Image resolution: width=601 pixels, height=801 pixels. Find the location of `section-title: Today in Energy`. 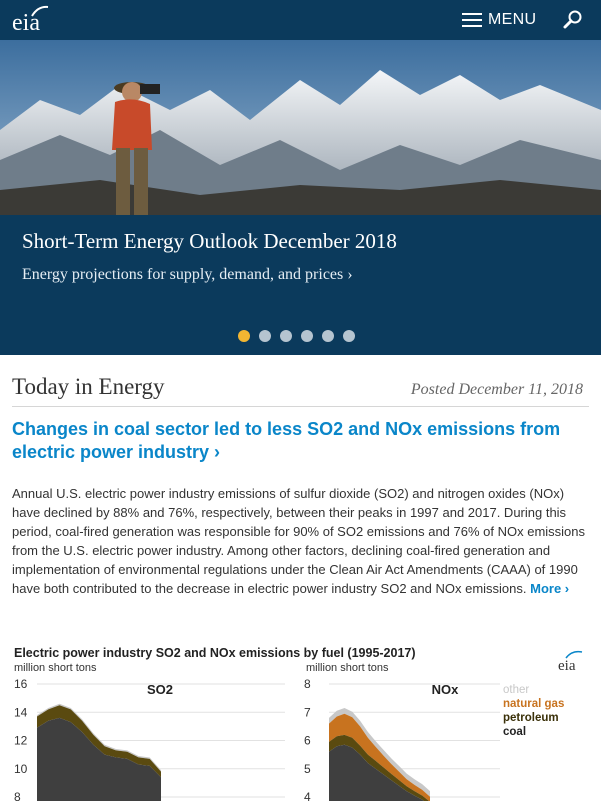

section-title: Today in Energy is located at coordinates (88, 386).